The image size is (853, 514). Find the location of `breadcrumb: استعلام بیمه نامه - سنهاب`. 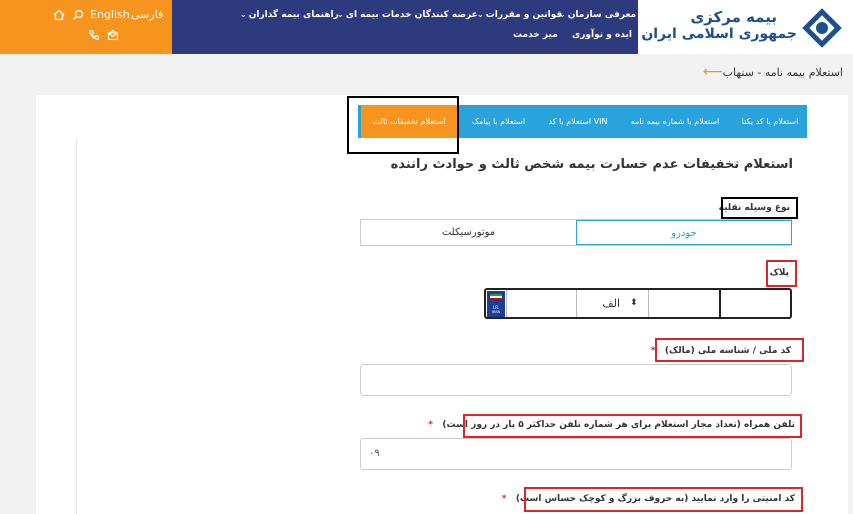

breadcrumb: استعلام بیمه نامه - سنهاب is located at coordinates (782, 72).